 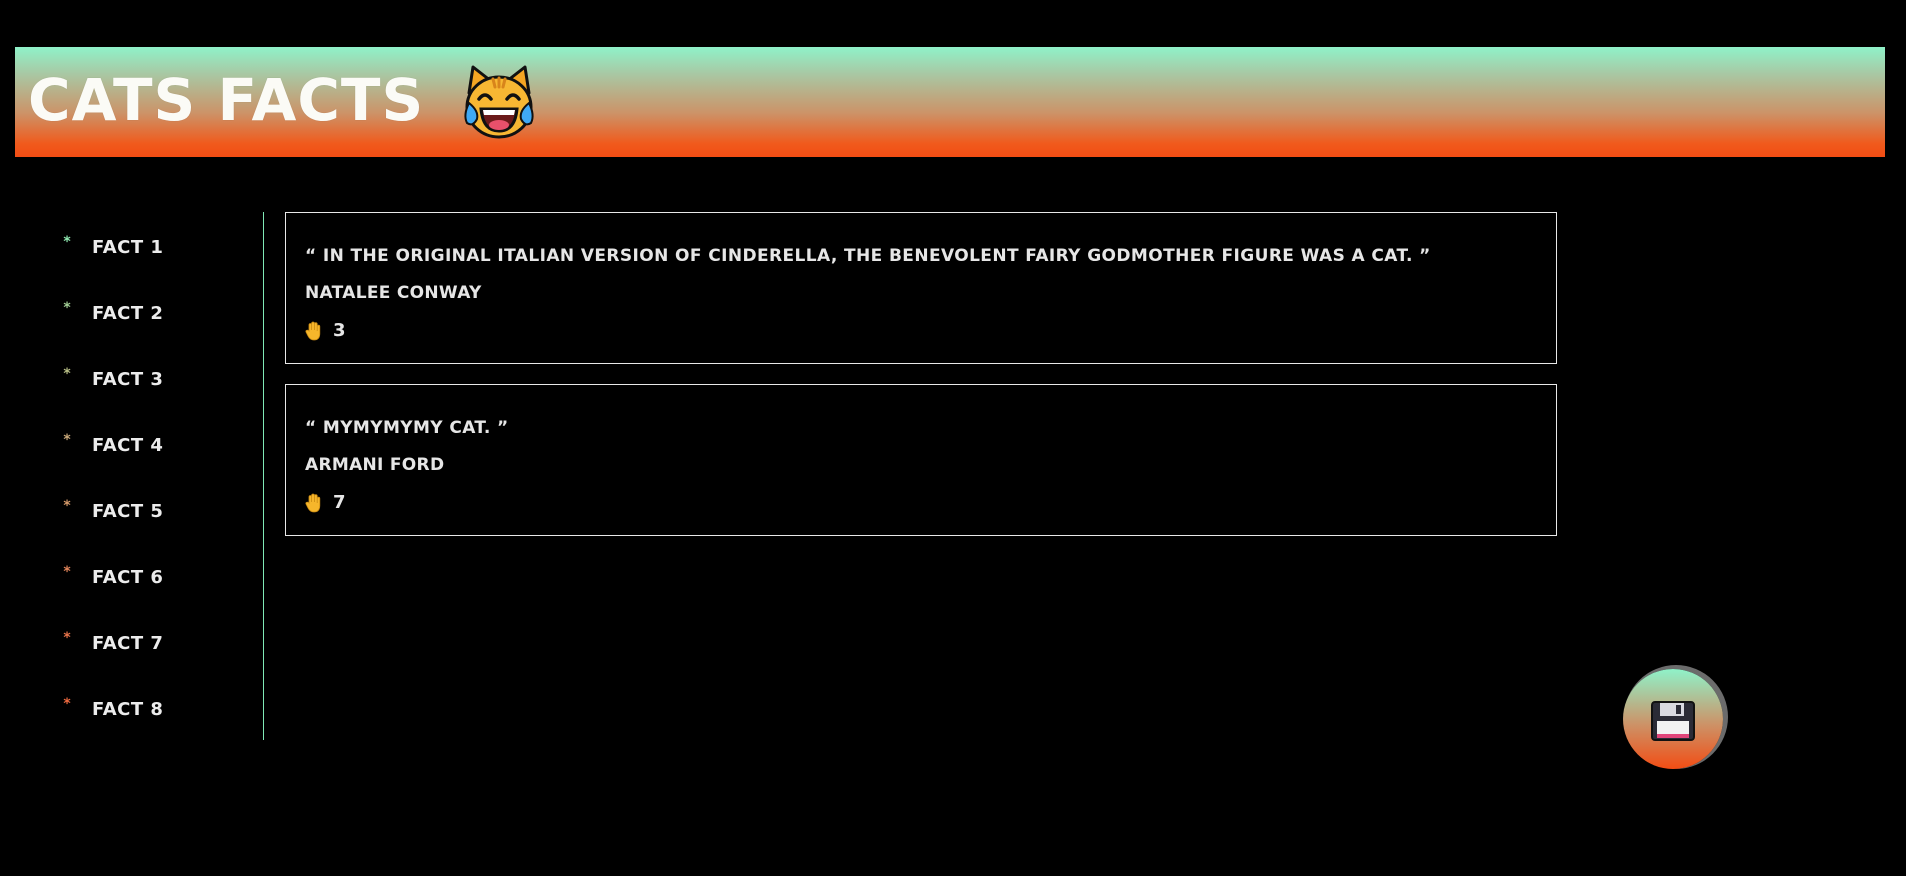 What do you see at coordinates (128, 445) in the screenshot?
I see `sidebar-item-label: FACT 4` at bounding box center [128, 445].